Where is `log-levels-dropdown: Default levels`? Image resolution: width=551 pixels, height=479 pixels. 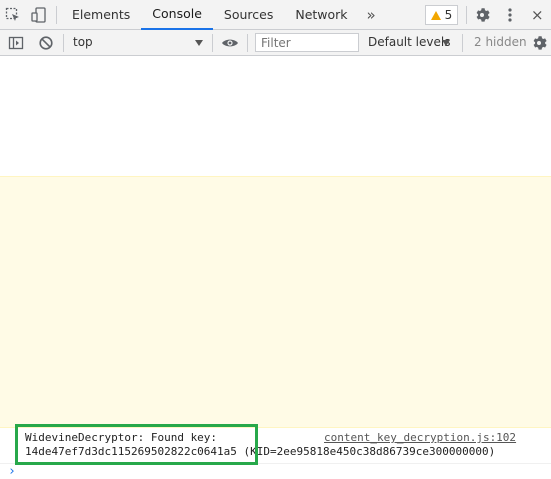
log-levels-dropdown: Default levels is located at coordinates (409, 42).